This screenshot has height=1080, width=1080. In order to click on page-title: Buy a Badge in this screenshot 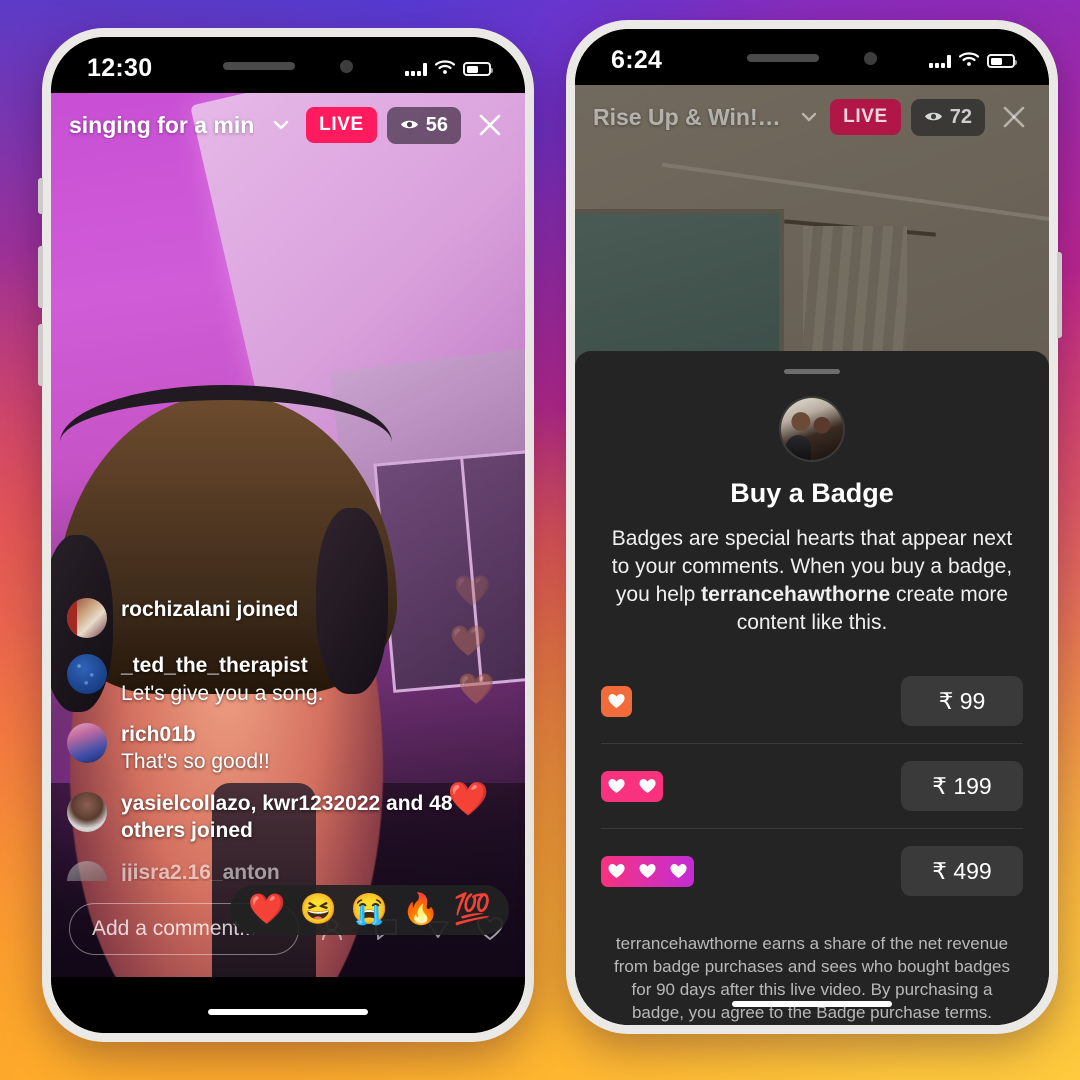, I will do `click(812, 492)`.